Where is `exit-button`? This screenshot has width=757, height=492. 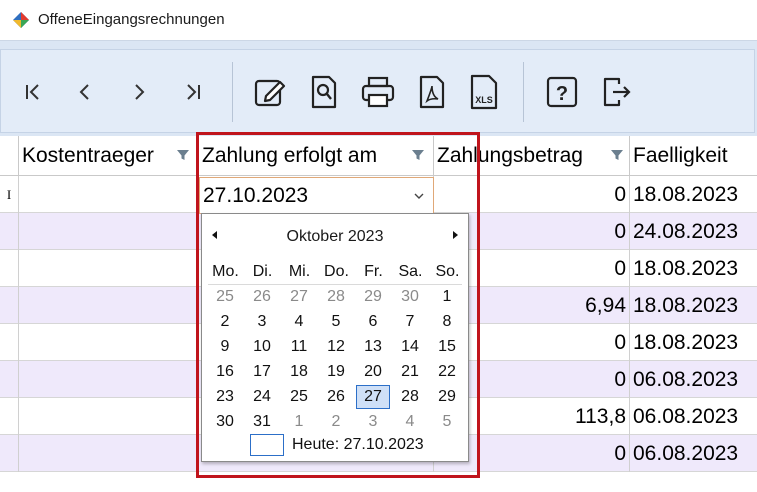
exit-button is located at coordinates (617, 92).